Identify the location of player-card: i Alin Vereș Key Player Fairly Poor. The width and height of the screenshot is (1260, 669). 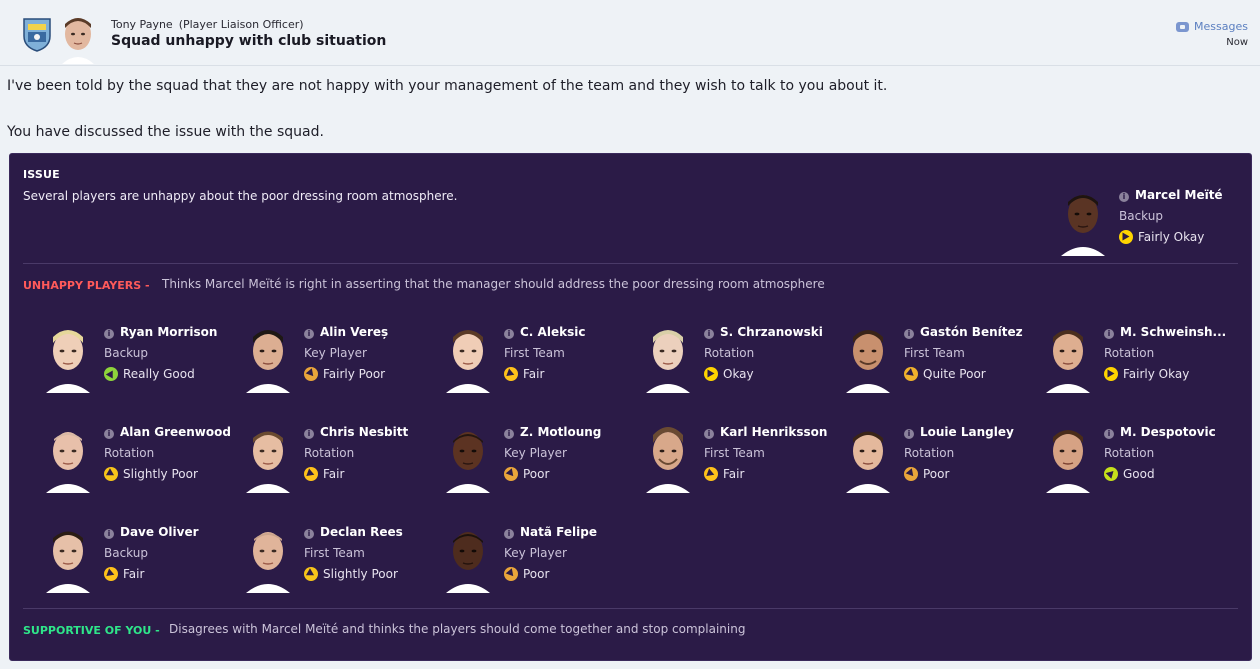
(333, 357).